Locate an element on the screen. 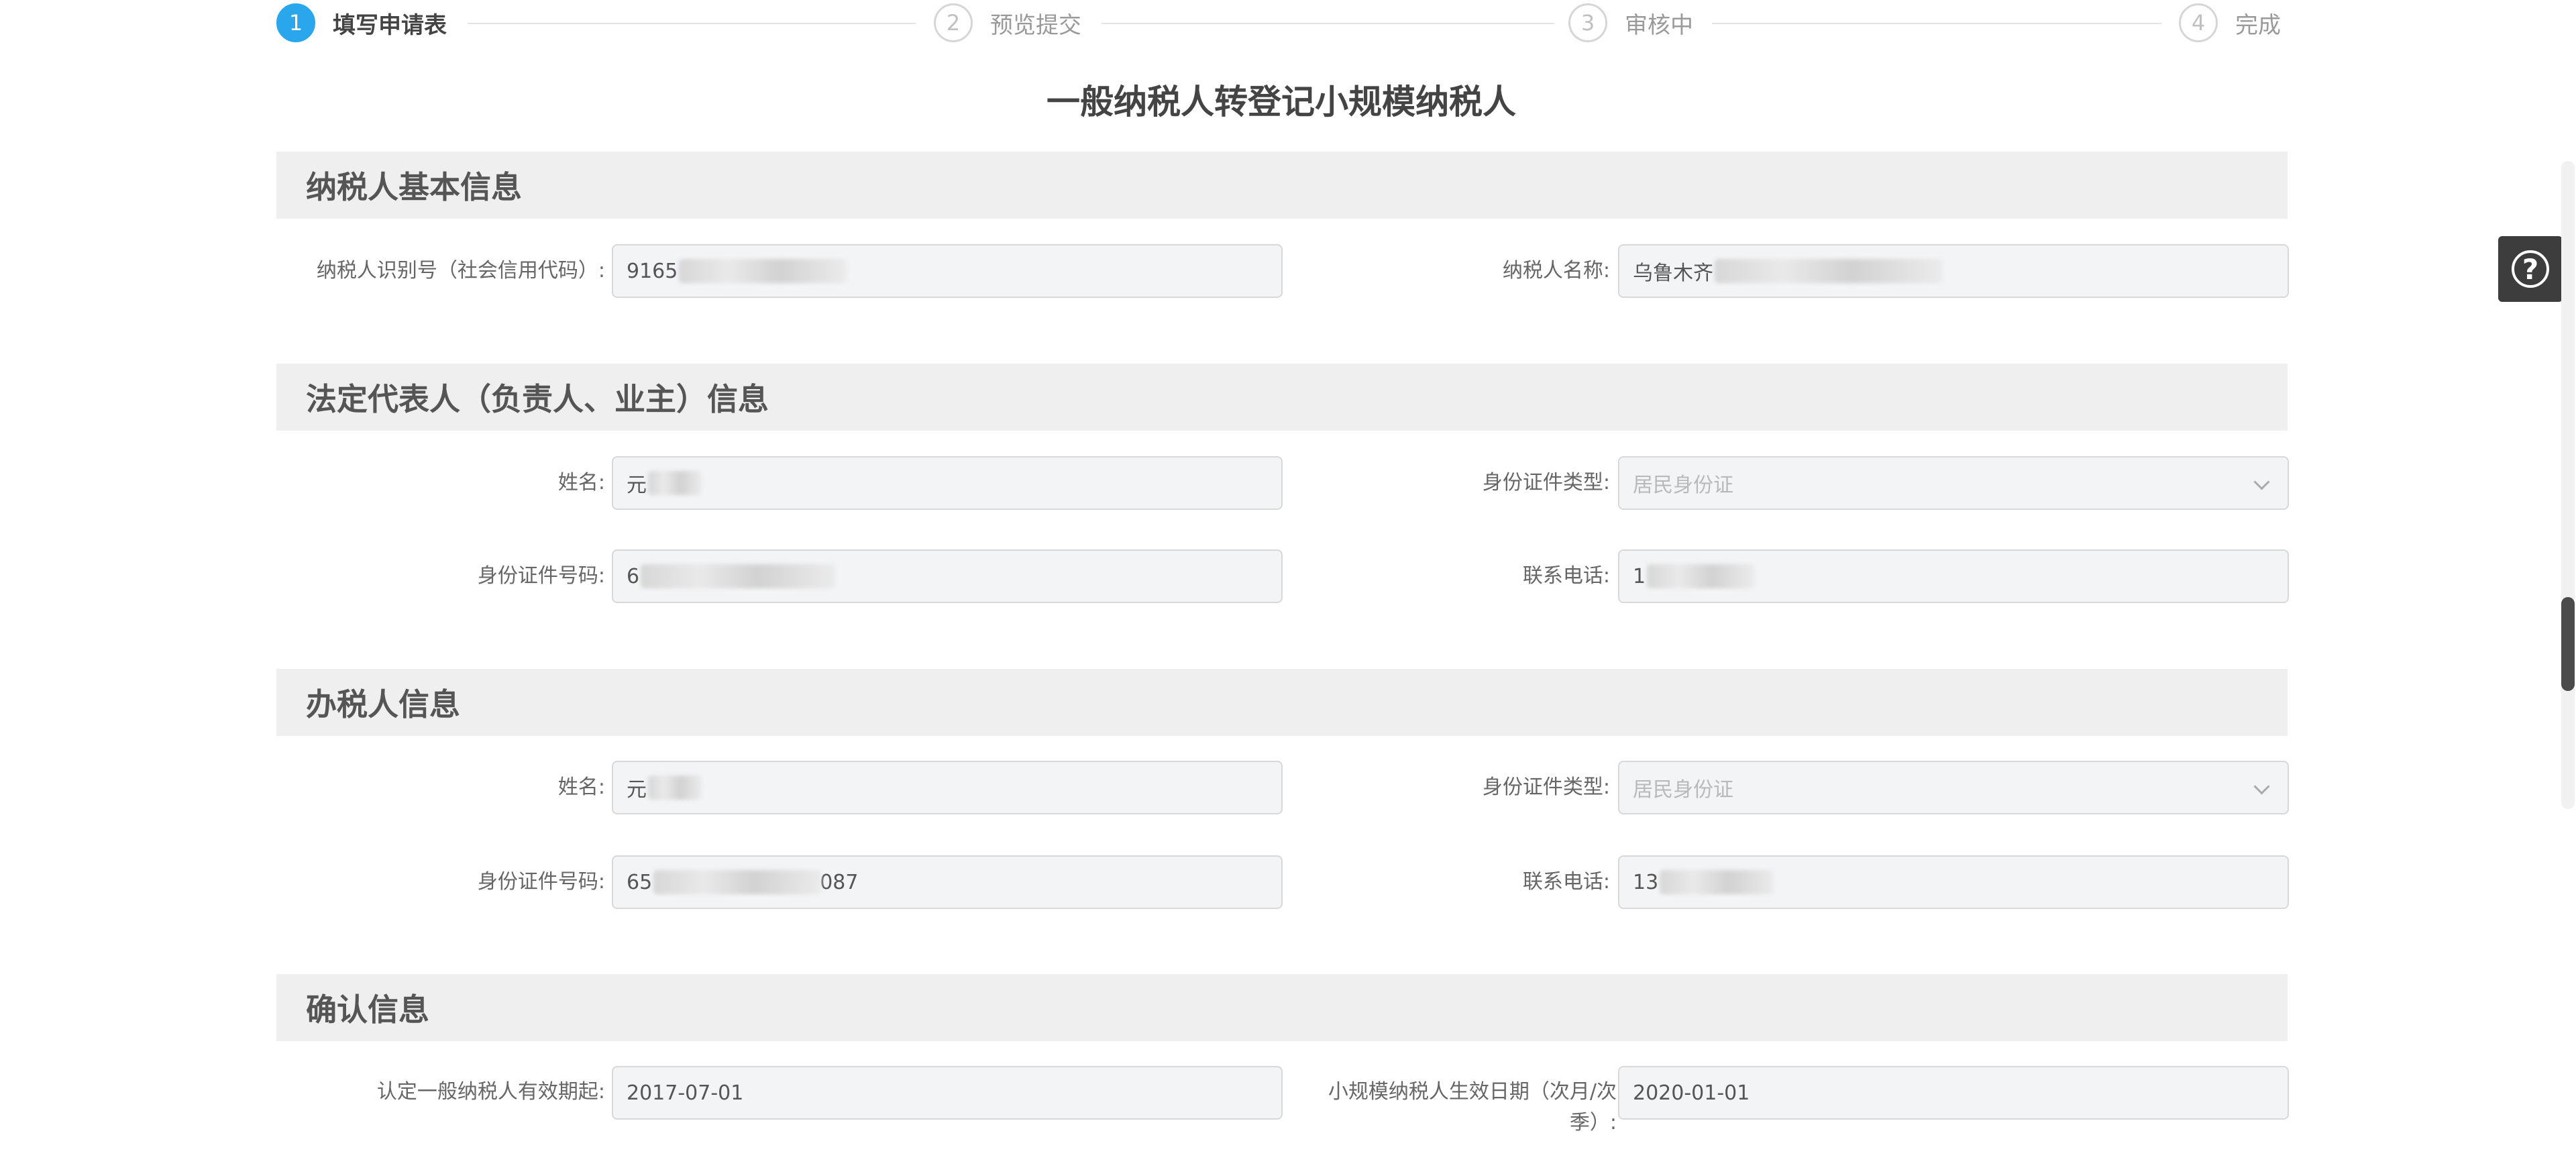 This screenshot has height=1176, width=2576. general-start-date-field: 2017-07-01 is located at coordinates (947, 1093).